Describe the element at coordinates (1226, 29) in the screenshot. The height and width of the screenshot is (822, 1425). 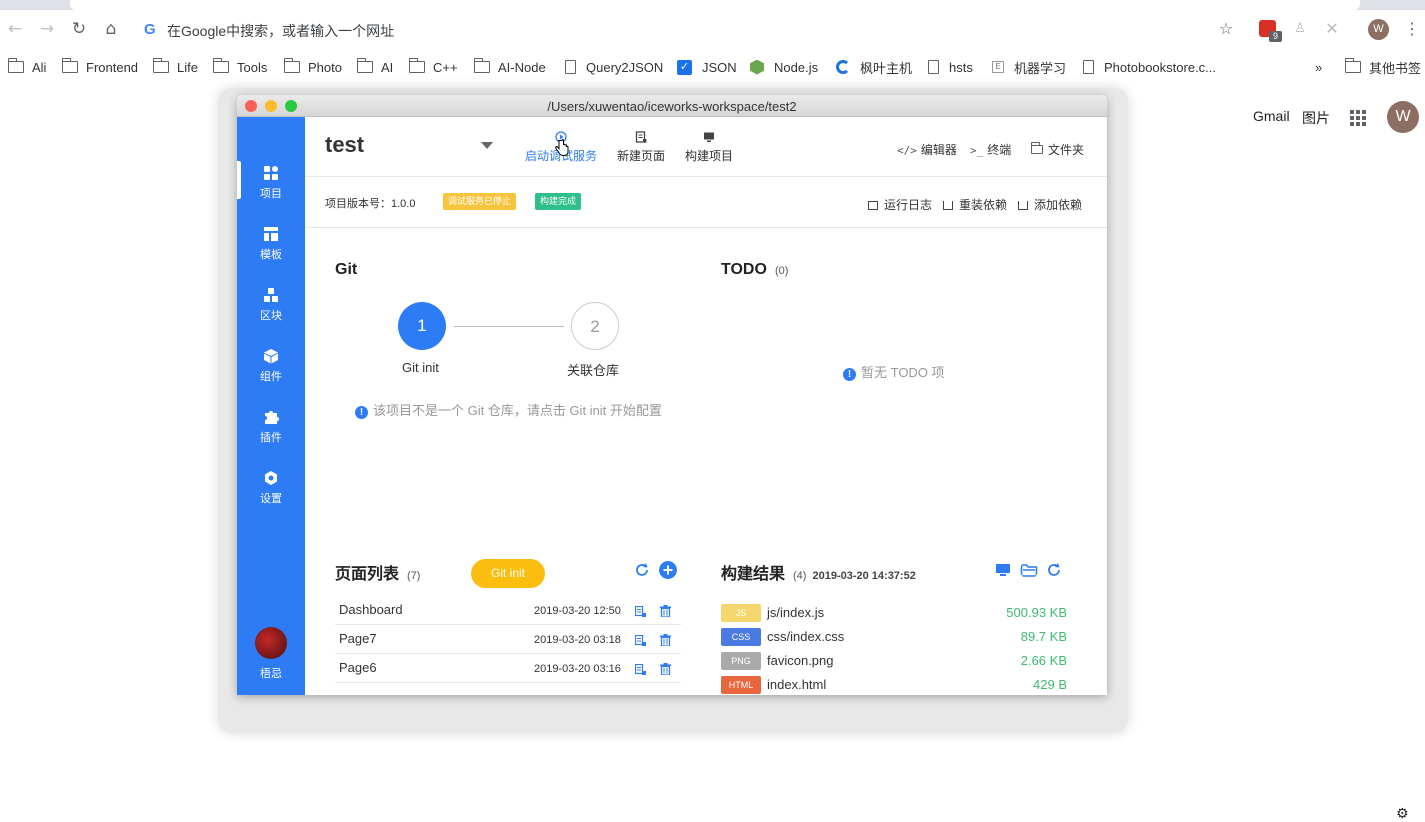
I see `star-icon: ☆` at that location.